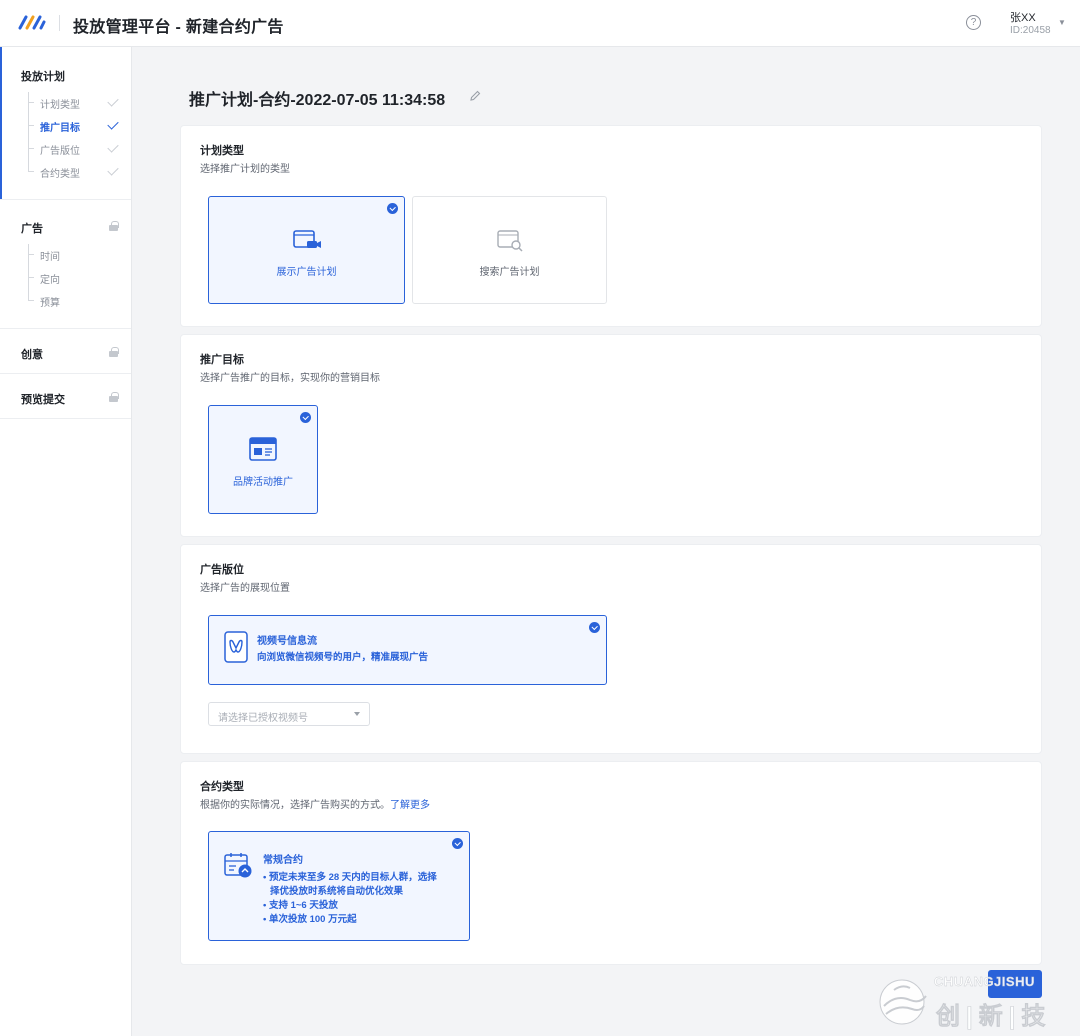 The height and width of the screenshot is (1036, 1080). Describe the element at coordinates (238, 865) in the screenshot. I see `calendar-contract-icon` at that location.